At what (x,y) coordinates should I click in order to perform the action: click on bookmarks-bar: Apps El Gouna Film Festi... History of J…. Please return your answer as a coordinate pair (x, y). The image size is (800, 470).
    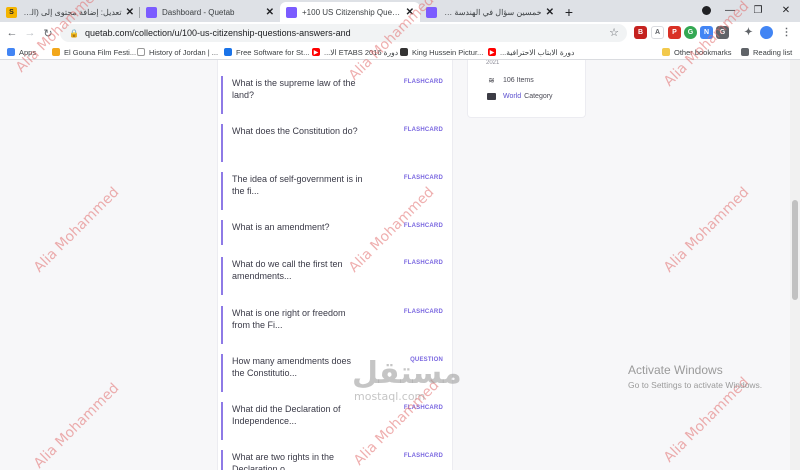
    Looking at the image, I should click on (400, 52).